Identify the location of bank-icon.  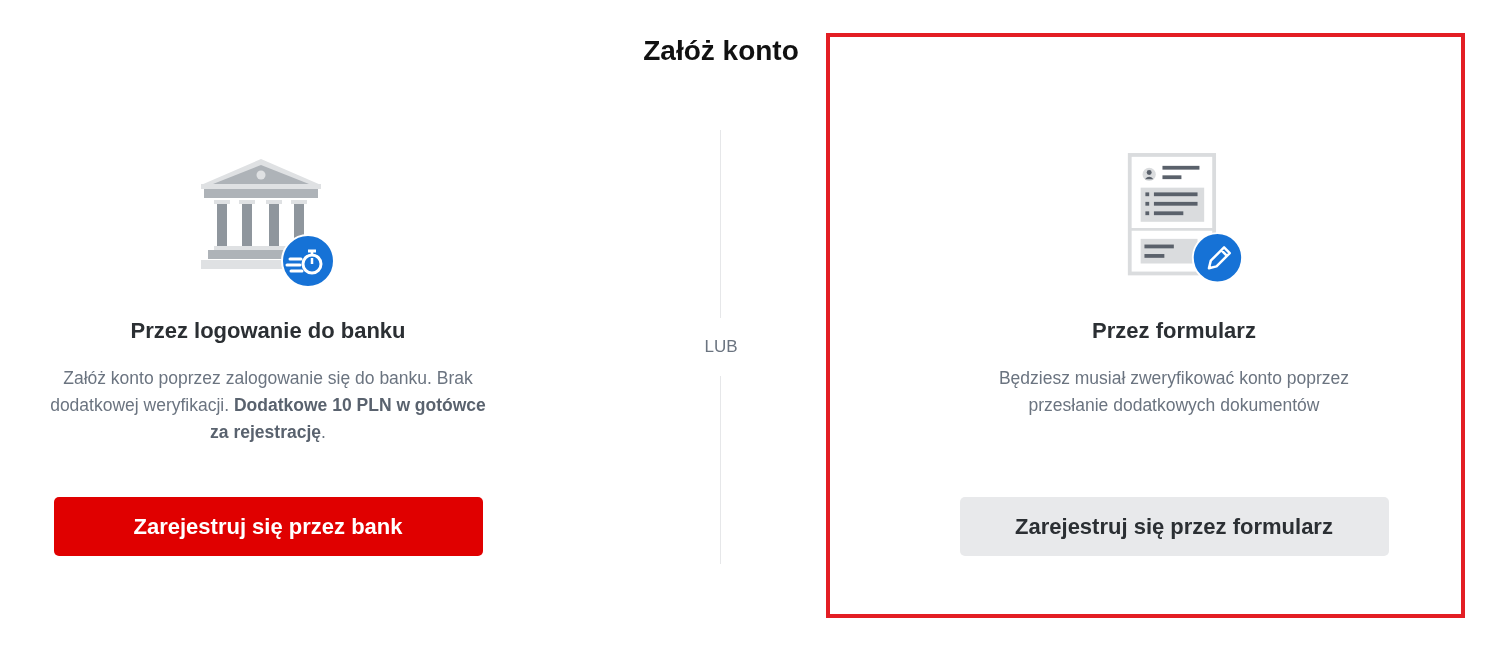
(268, 223).